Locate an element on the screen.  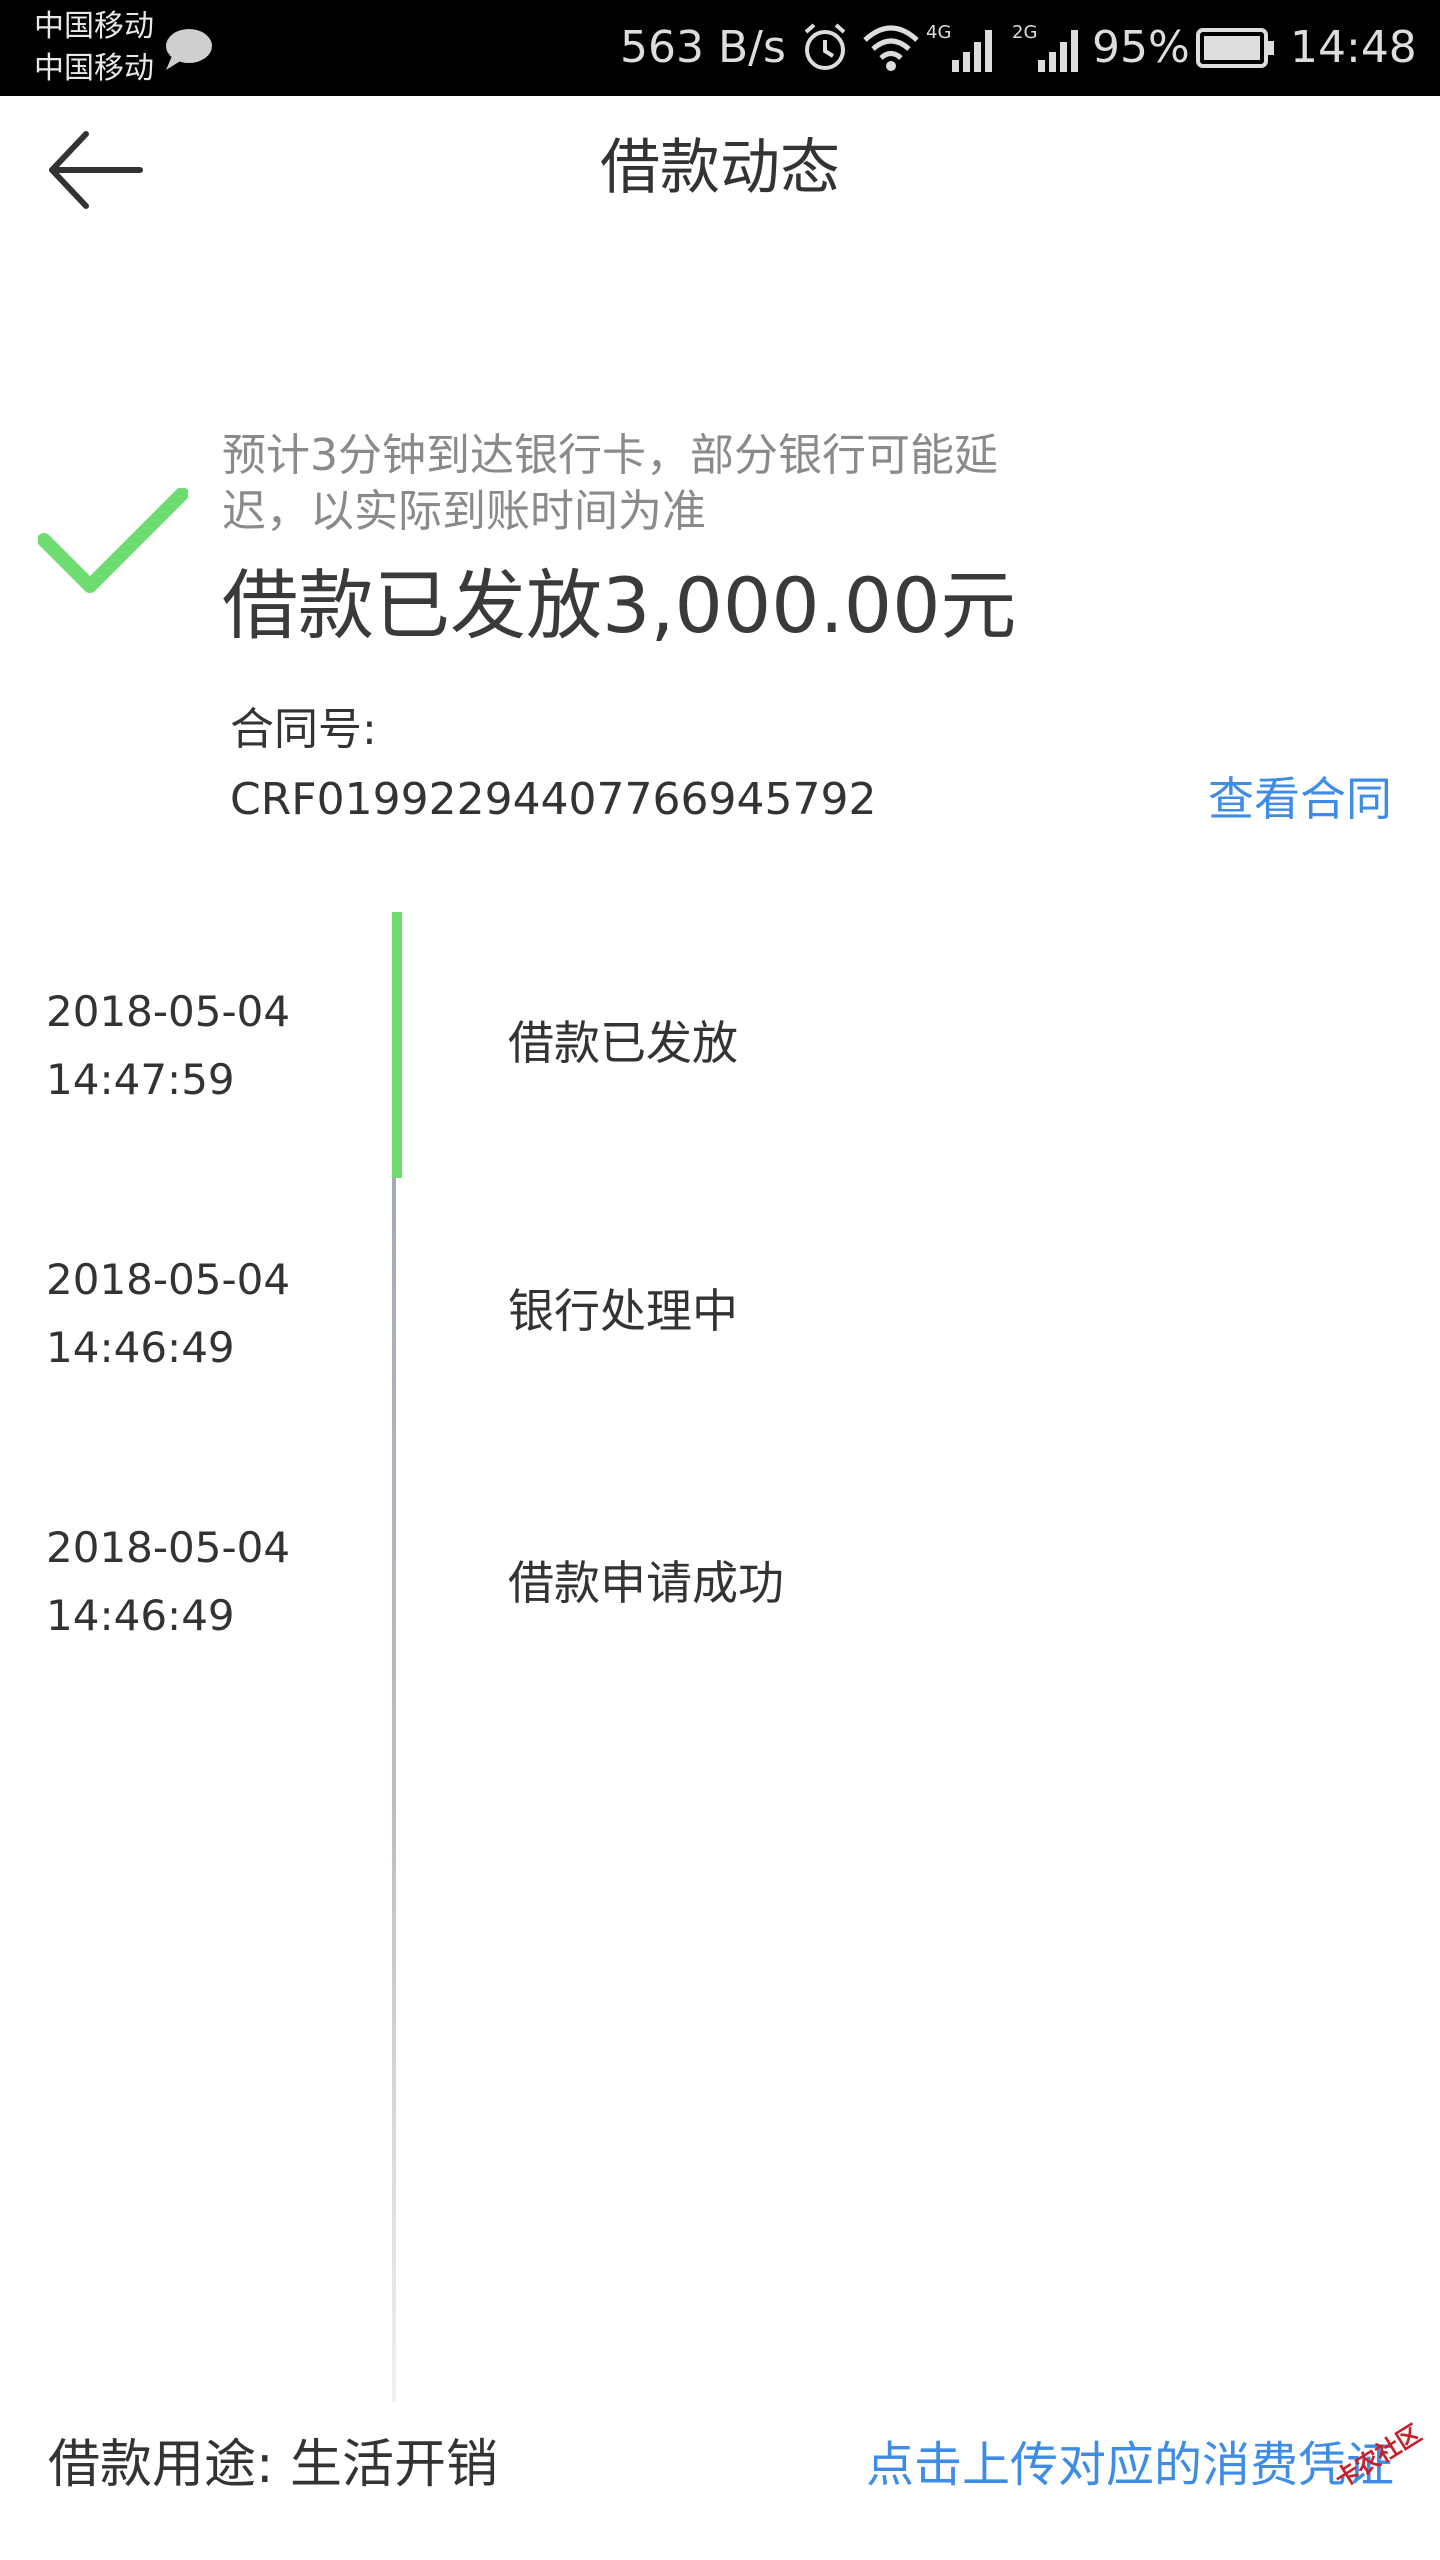
wifi-icon is located at coordinates (891, 48).